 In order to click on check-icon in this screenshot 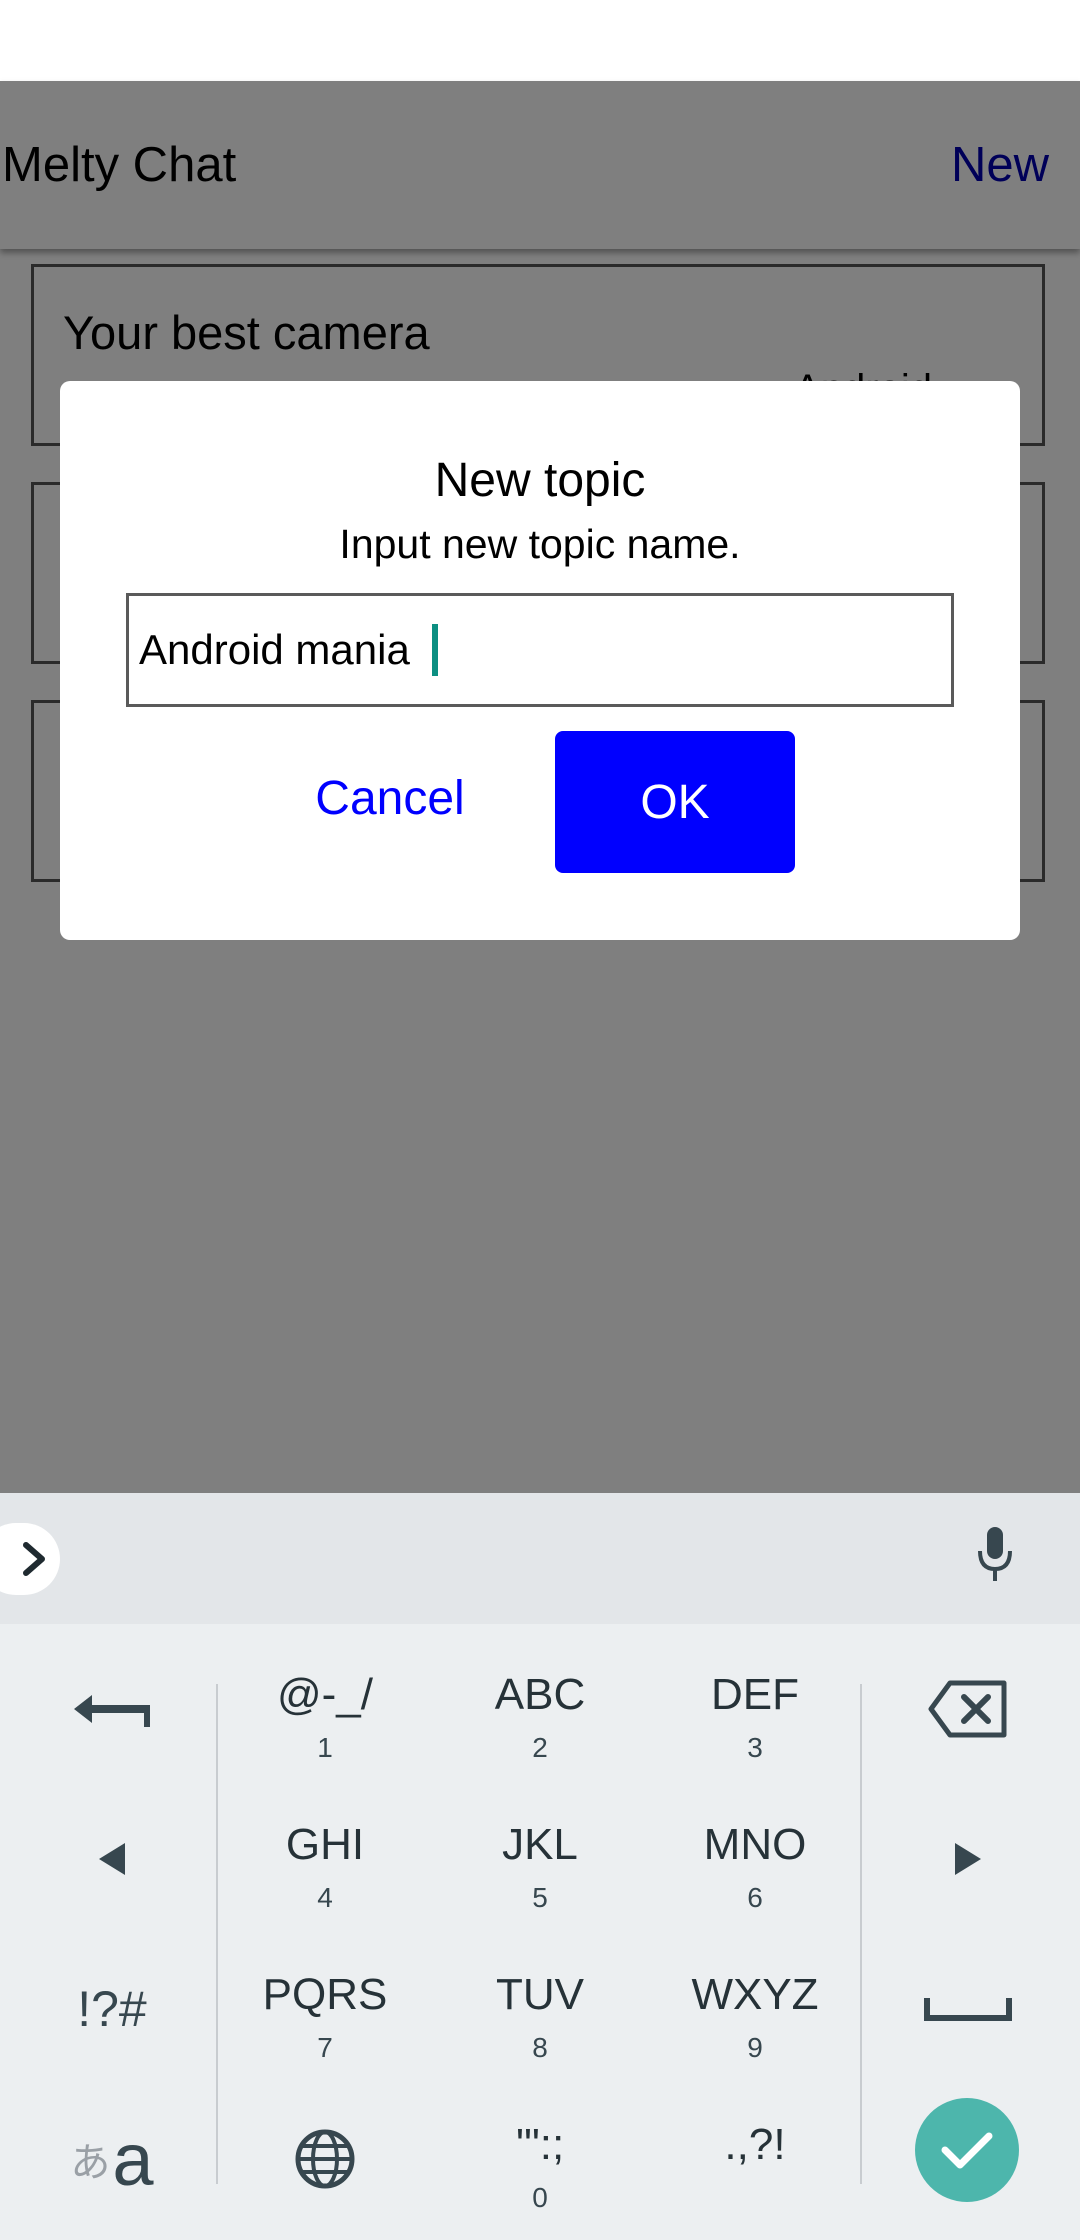, I will do `click(967, 2150)`.